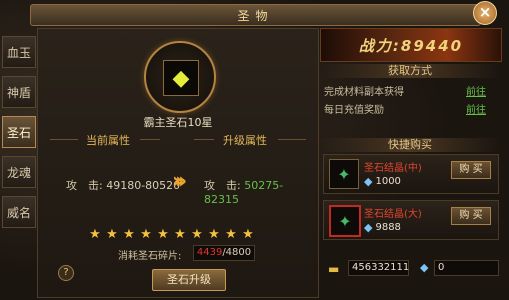  Describe the element at coordinates (237, 252) in the screenshot. I see `cost-need: /4800` at that location.